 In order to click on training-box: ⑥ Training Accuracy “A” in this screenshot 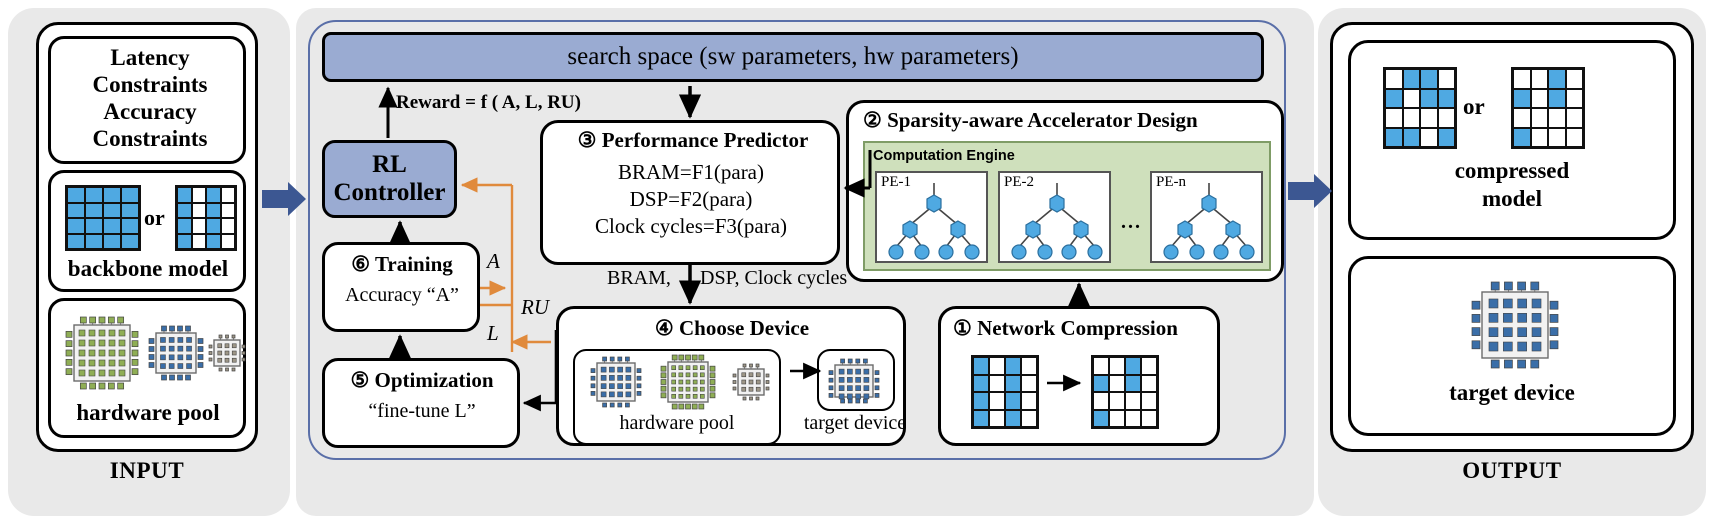, I will do `click(401, 287)`.